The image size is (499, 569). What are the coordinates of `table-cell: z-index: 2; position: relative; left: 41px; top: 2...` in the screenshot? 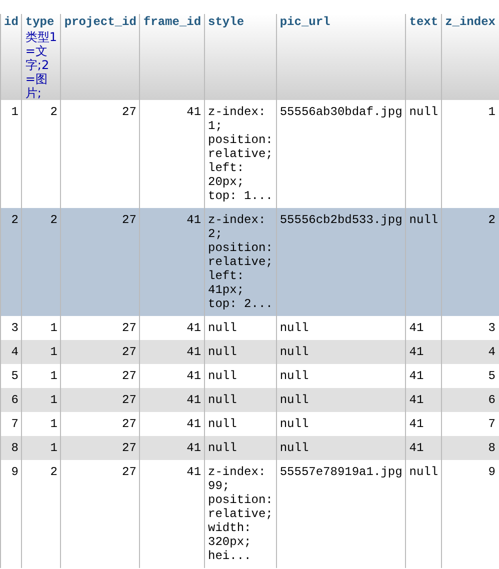 It's located at (240, 262).